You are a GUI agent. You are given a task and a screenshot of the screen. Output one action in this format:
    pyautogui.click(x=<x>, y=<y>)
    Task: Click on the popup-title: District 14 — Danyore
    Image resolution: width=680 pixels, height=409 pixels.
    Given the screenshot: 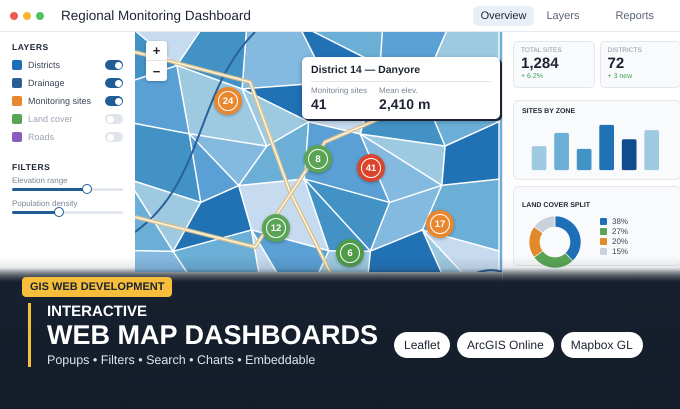 What is the action you would take?
    pyautogui.click(x=401, y=73)
    